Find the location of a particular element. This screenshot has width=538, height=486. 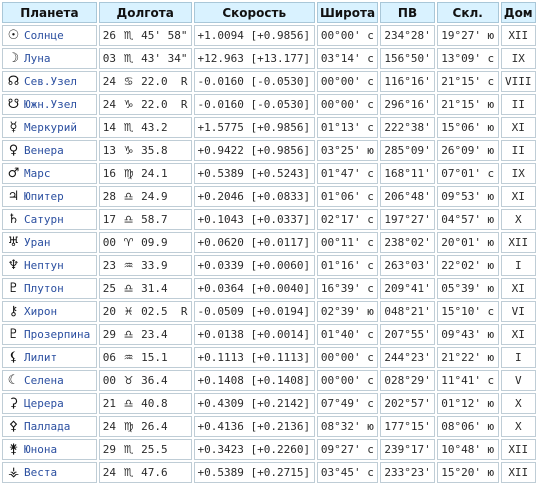

ceres-icon: ⚳ is located at coordinates (13, 403).